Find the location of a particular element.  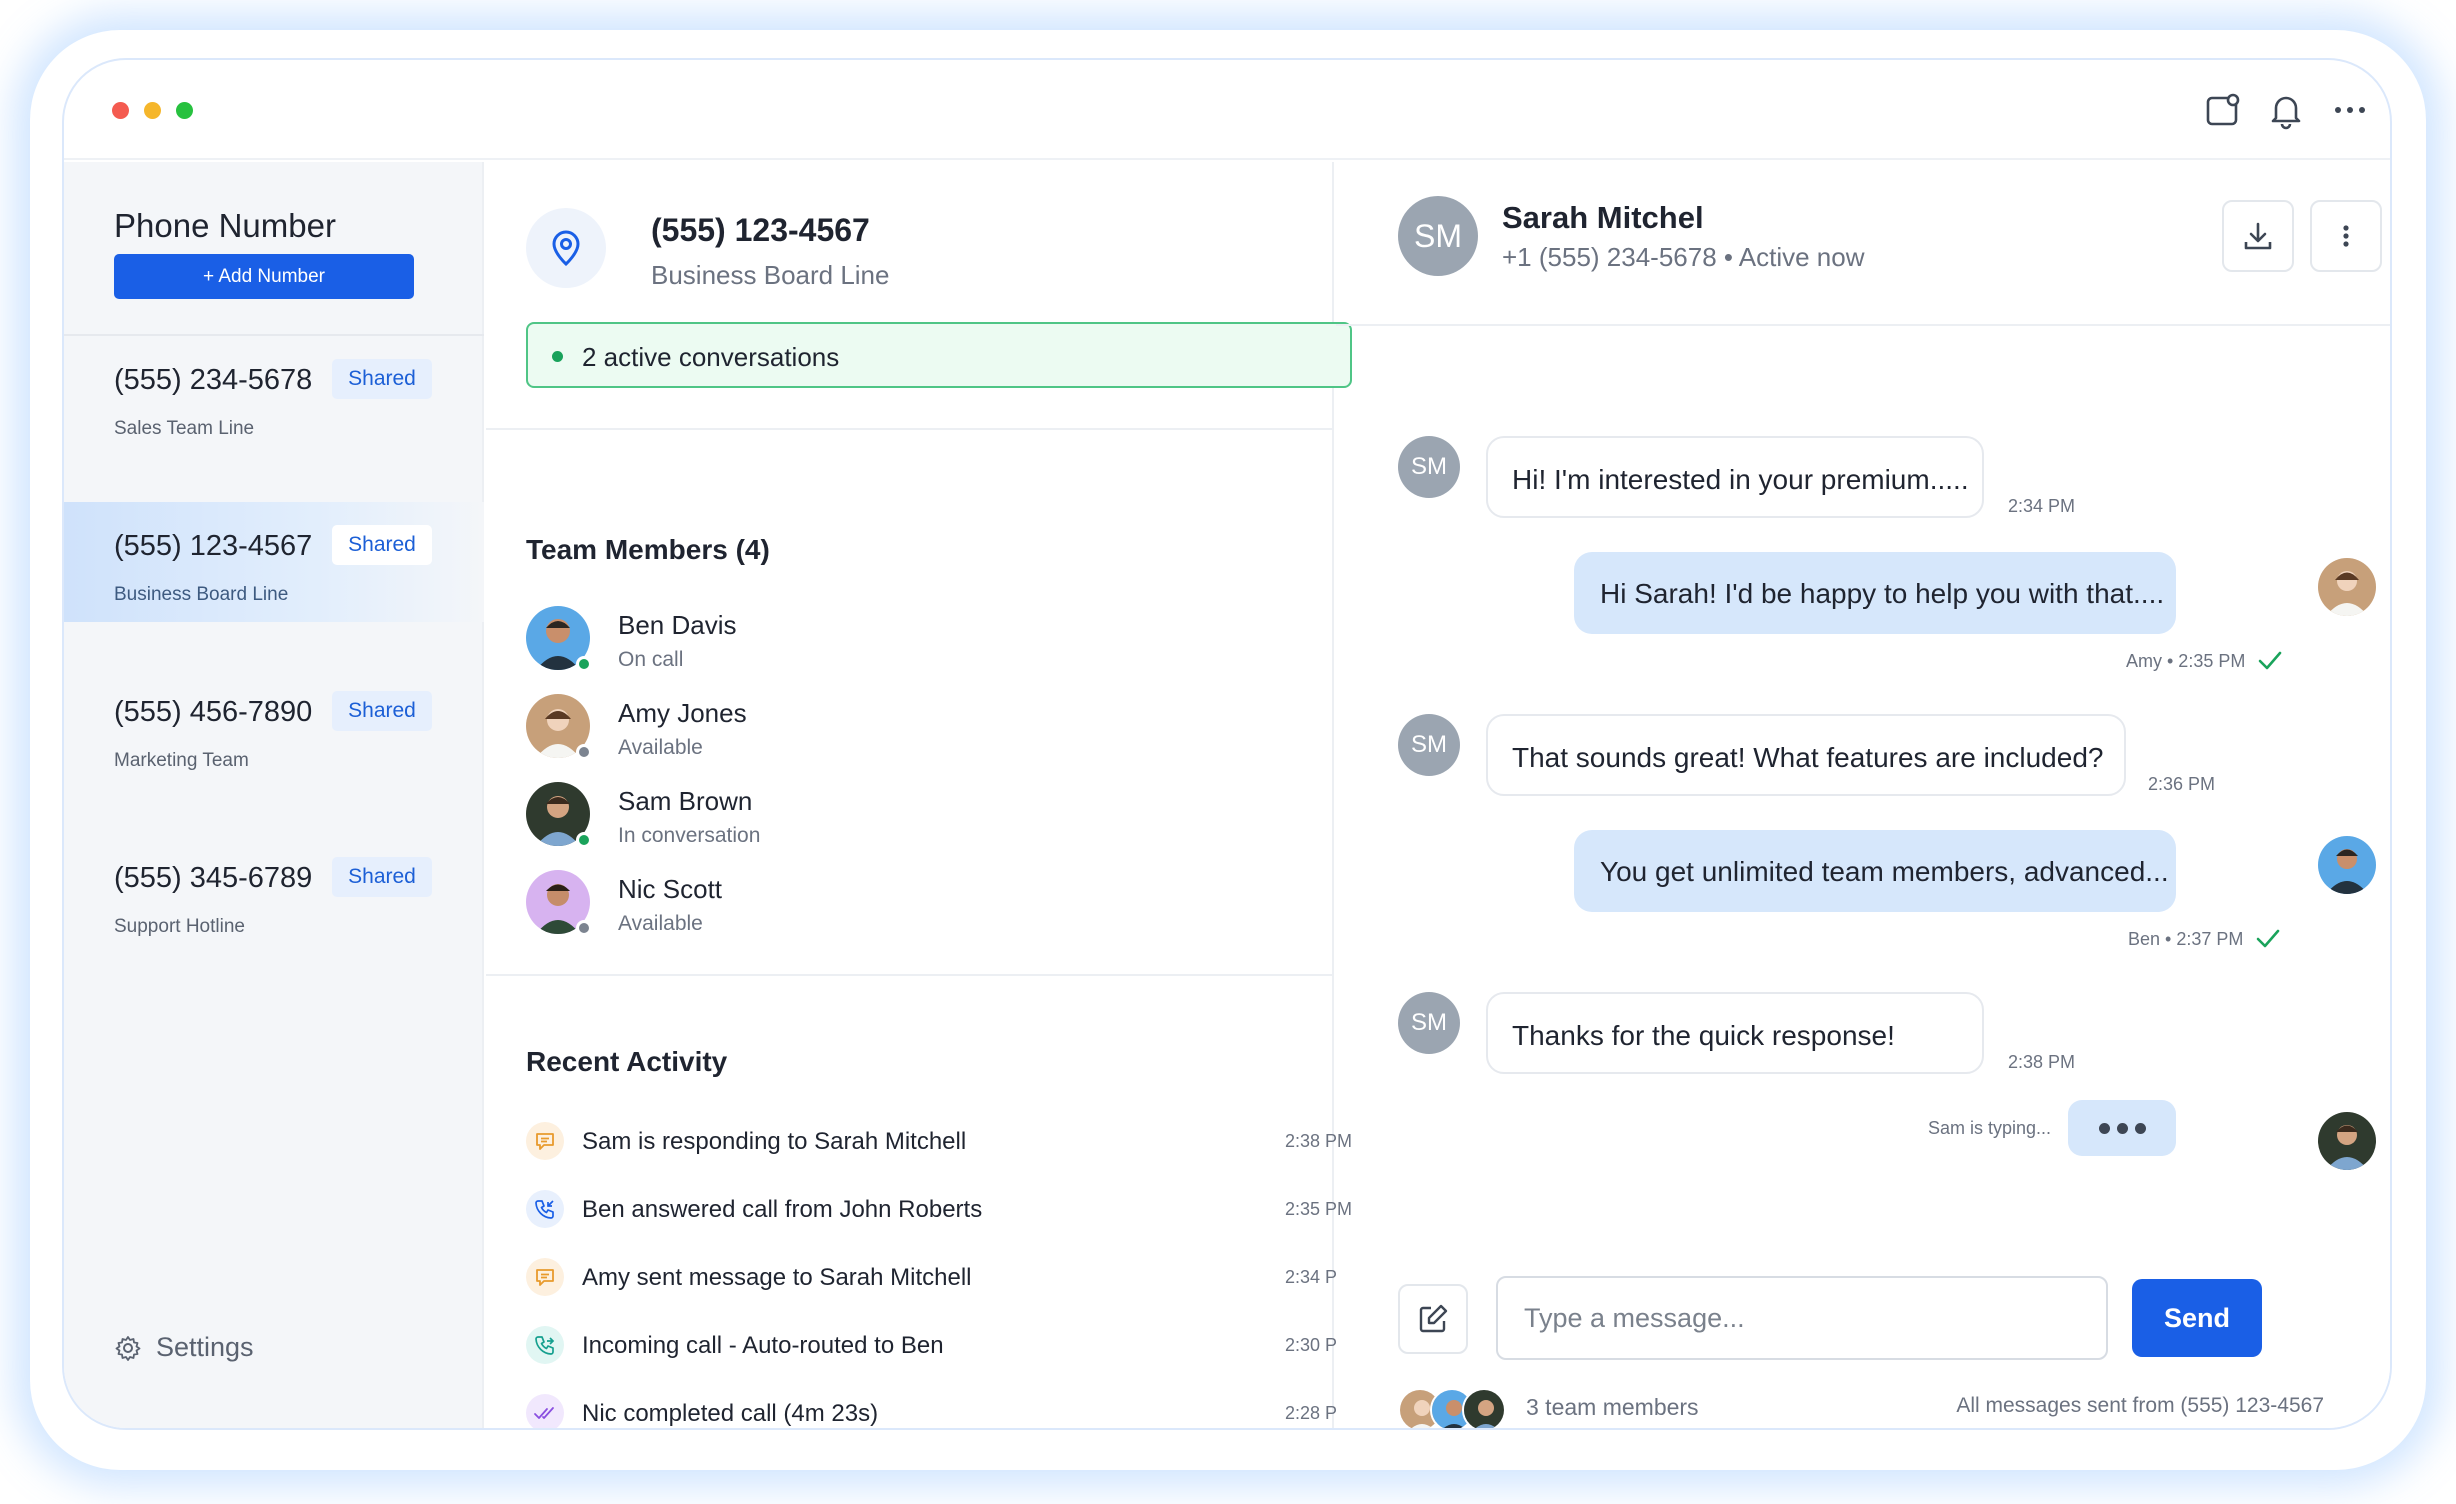

message-icon is located at coordinates (545, 1277).